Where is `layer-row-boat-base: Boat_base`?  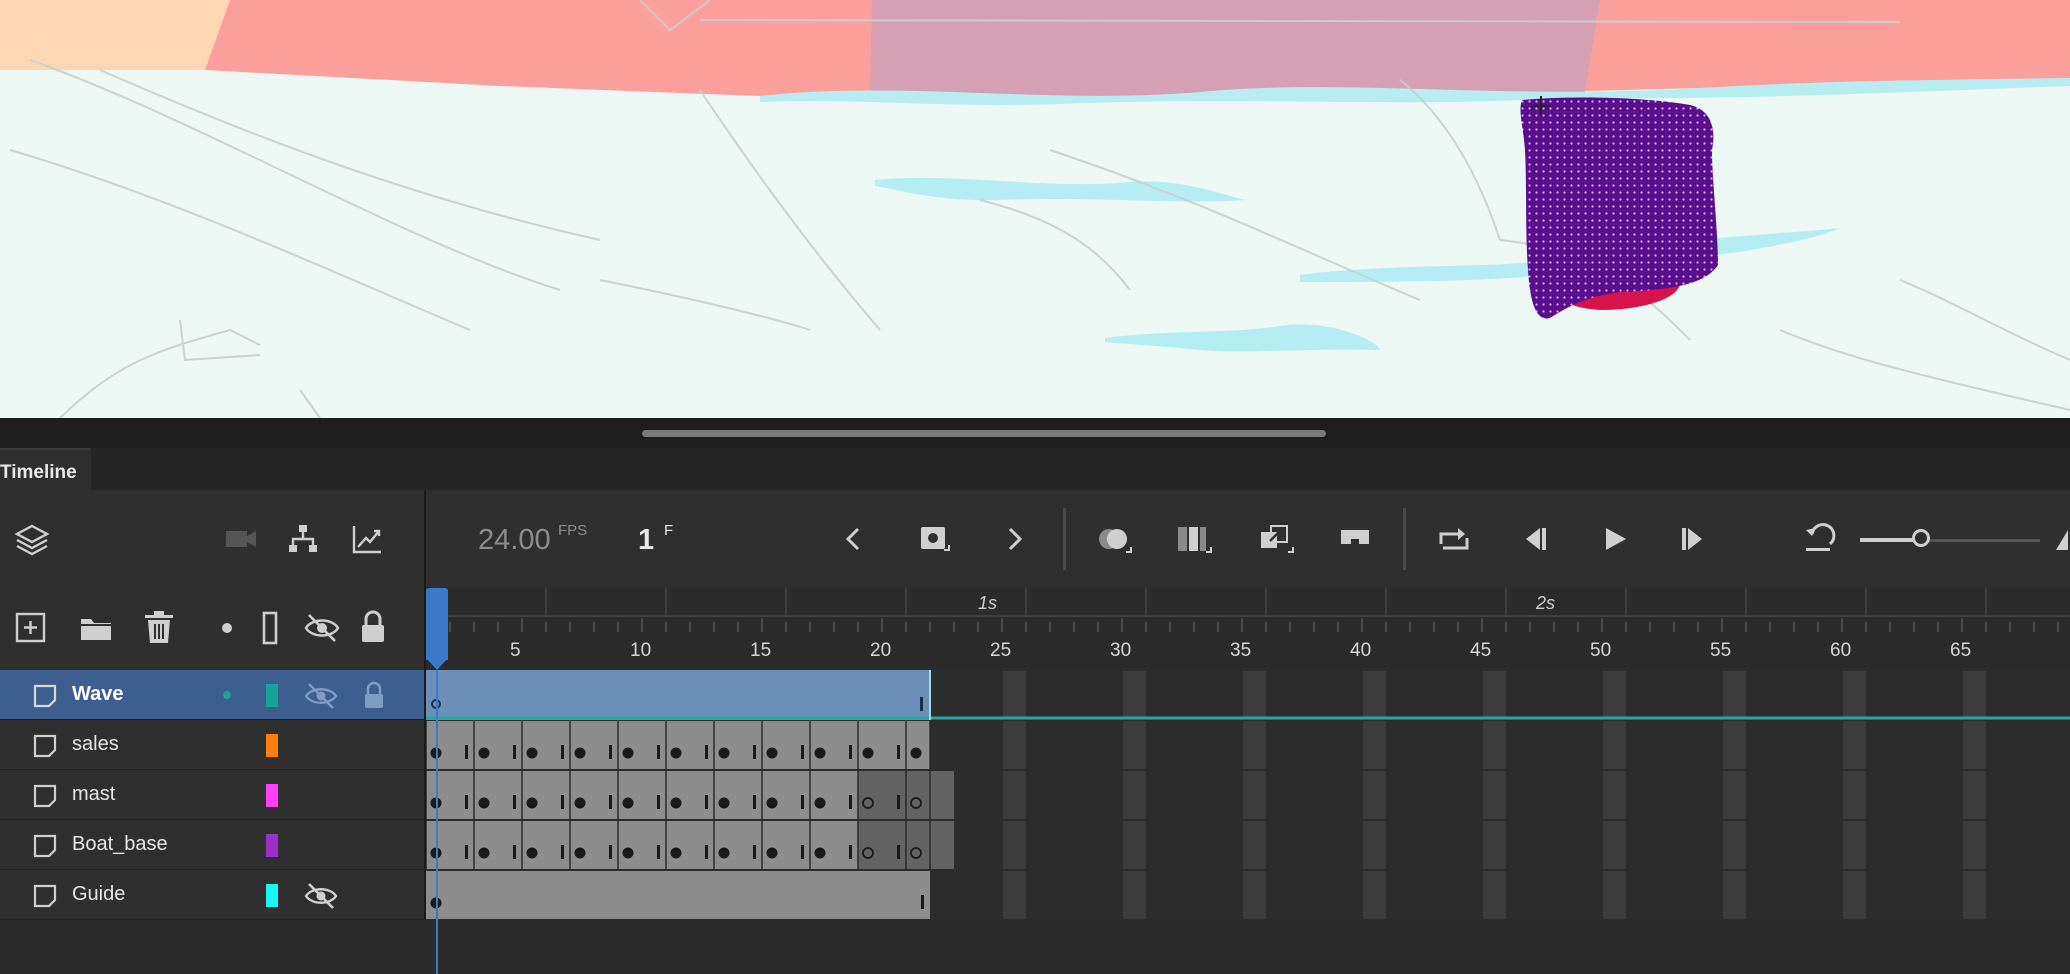
layer-row-boat-base: Boat_base is located at coordinates (212, 845).